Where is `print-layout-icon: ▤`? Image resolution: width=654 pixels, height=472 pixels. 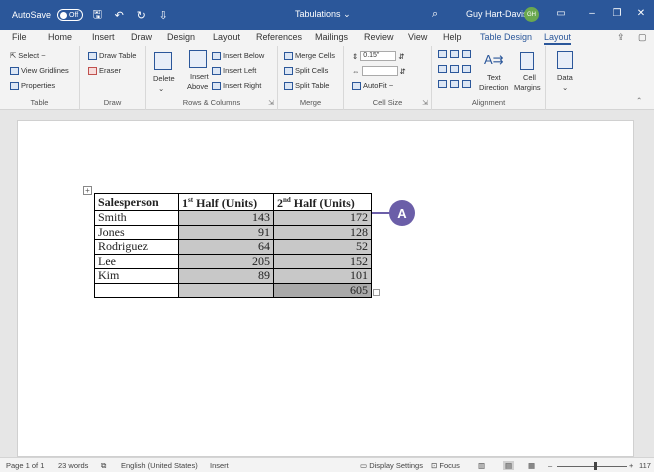 print-layout-icon: ▤ is located at coordinates (509, 465).